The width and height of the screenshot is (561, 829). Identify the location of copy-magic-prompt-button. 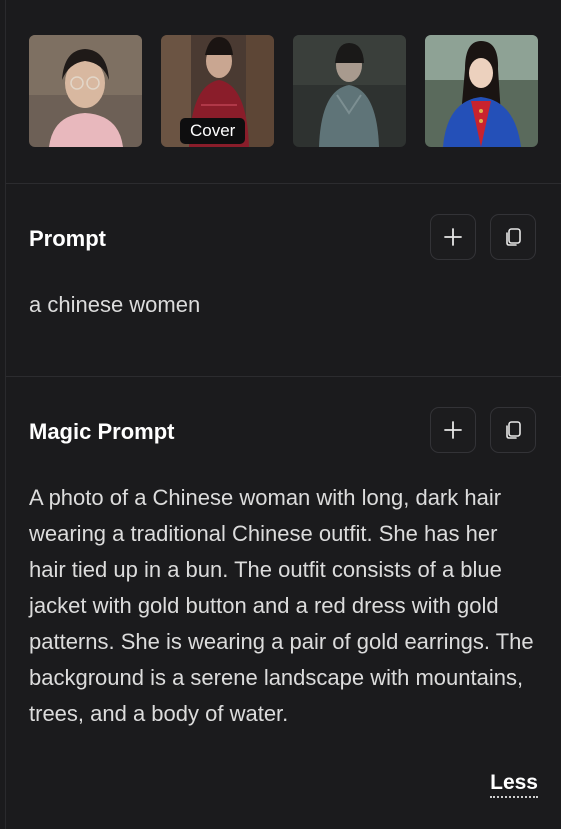
(513, 430).